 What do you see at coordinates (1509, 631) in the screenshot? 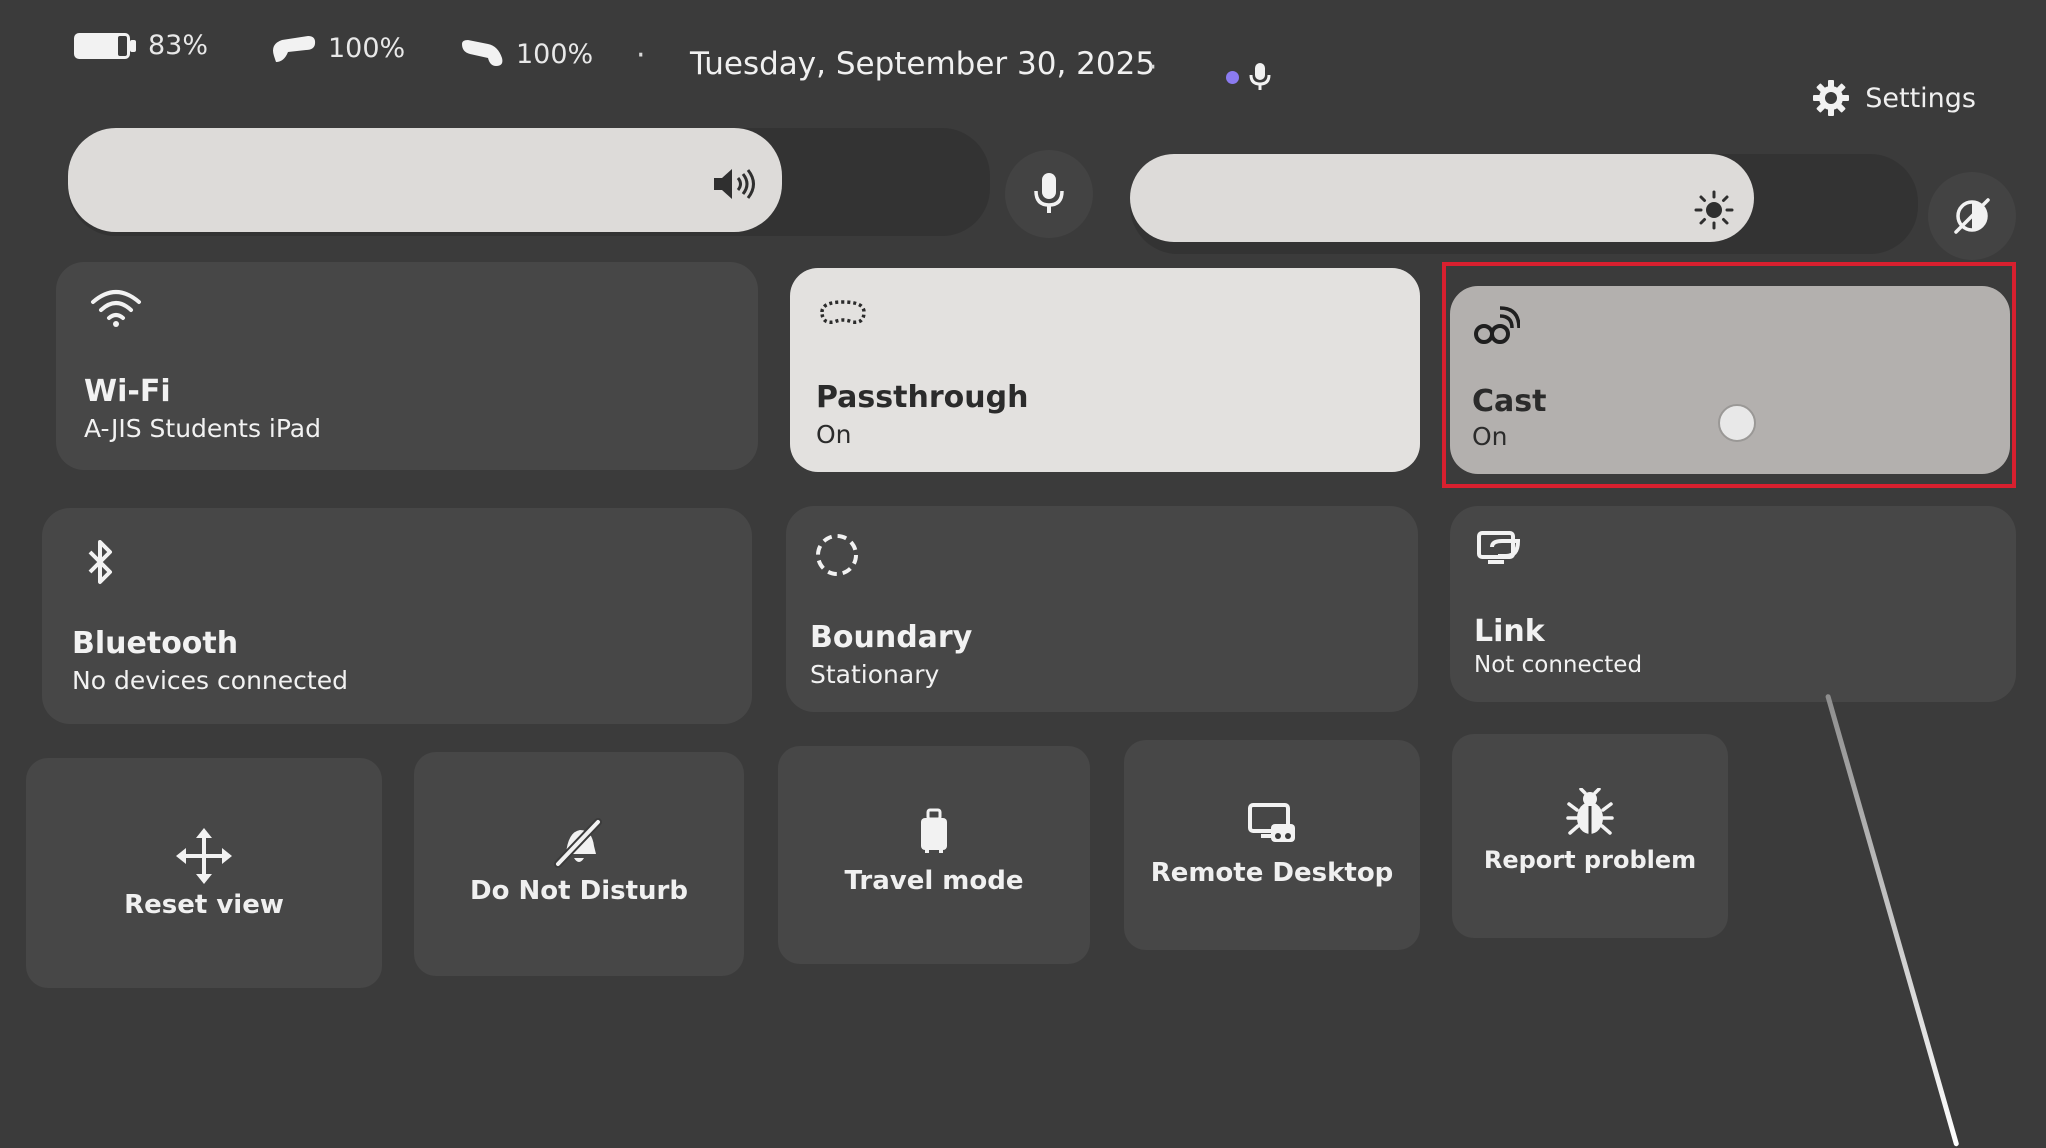
I see `link-title: Link` at bounding box center [1509, 631].